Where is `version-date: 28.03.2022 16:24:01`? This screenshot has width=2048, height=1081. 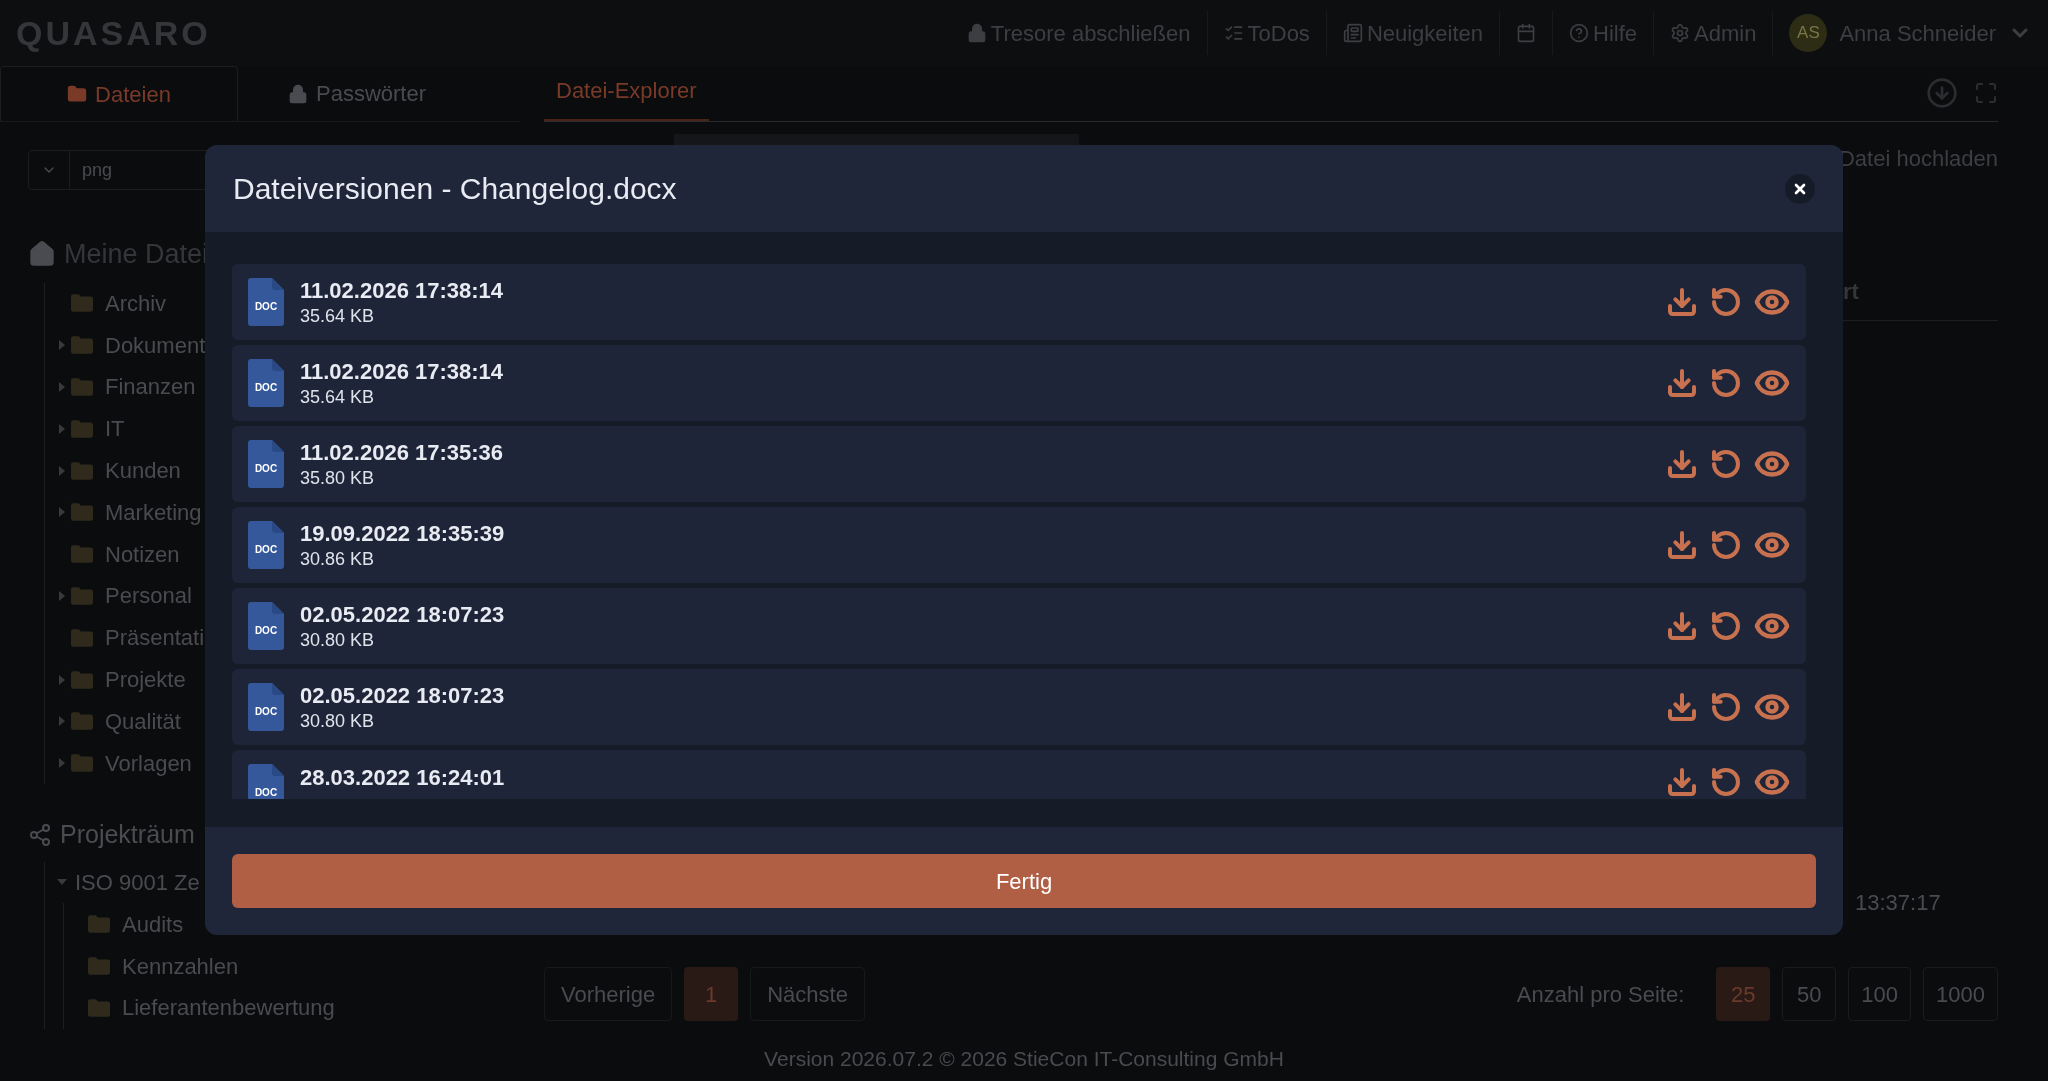 version-date: 28.03.2022 16:24:01 is located at coordinates (402, 778).